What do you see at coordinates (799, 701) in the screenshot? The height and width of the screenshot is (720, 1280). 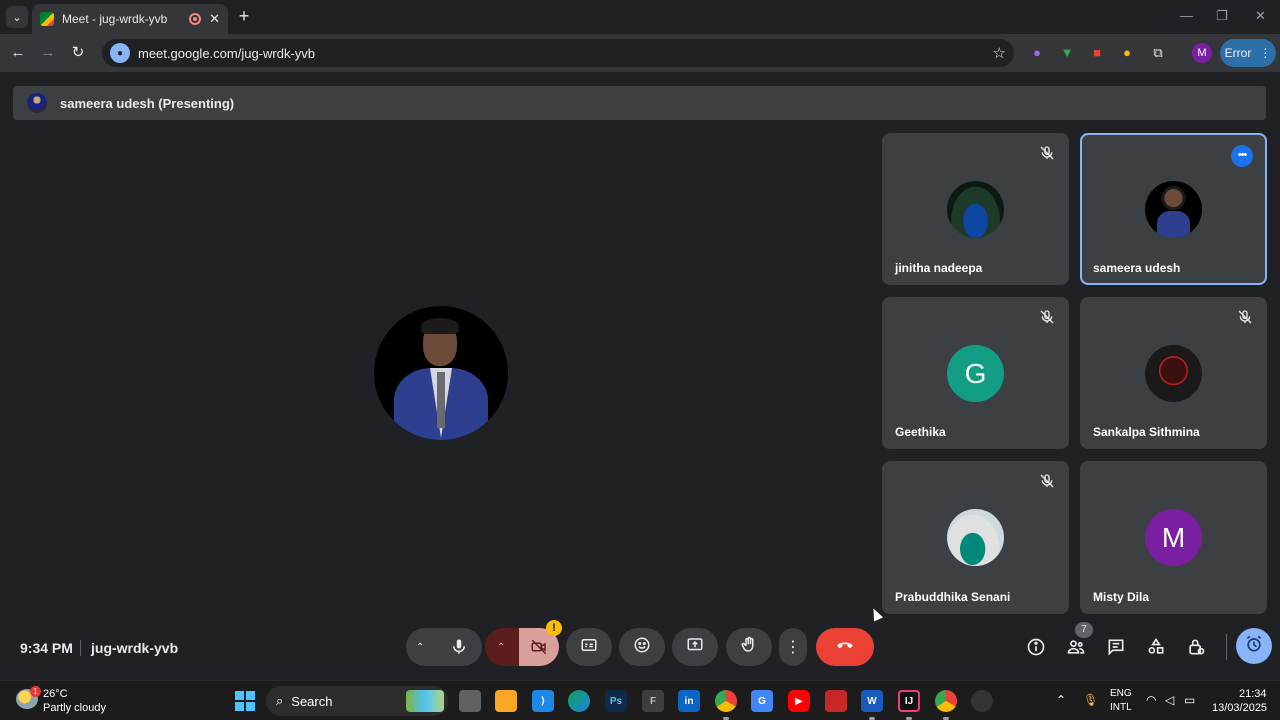 I see `youtube-icon: ▶` at bounding box center [799, 701].